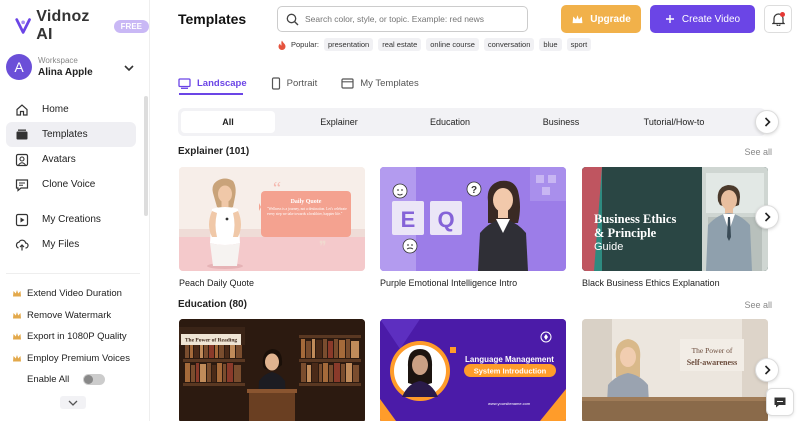 Image resolution: width=800 pixels, height=421 pixels. What do you see at coordinates (347, 83) in the screenshot?
I see `my-templates-icon` at bounding box center [347, 83].